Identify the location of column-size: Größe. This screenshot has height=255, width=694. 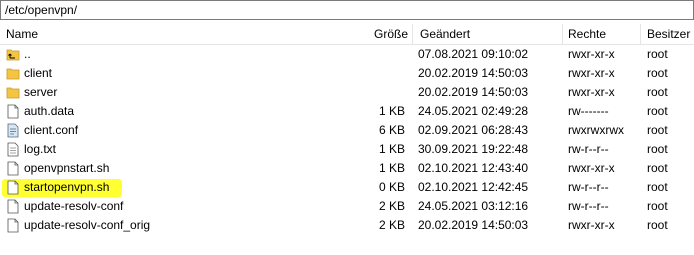
(391, 34).